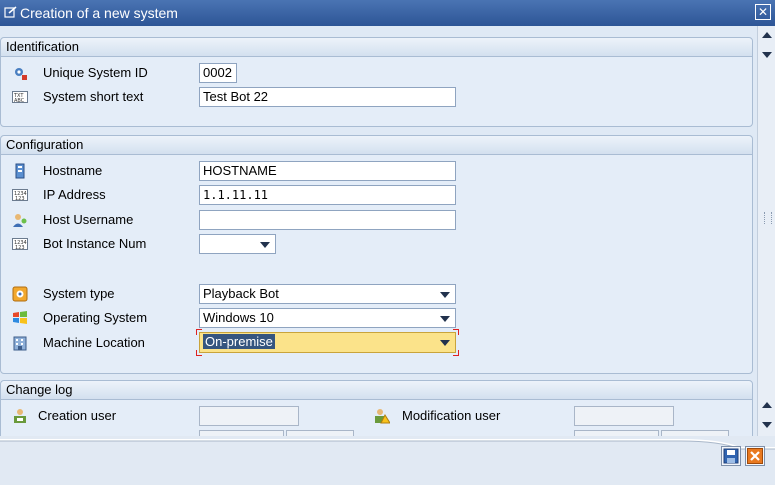  I want to click on text-field-icon: TXT ABC, so click(20, 97).